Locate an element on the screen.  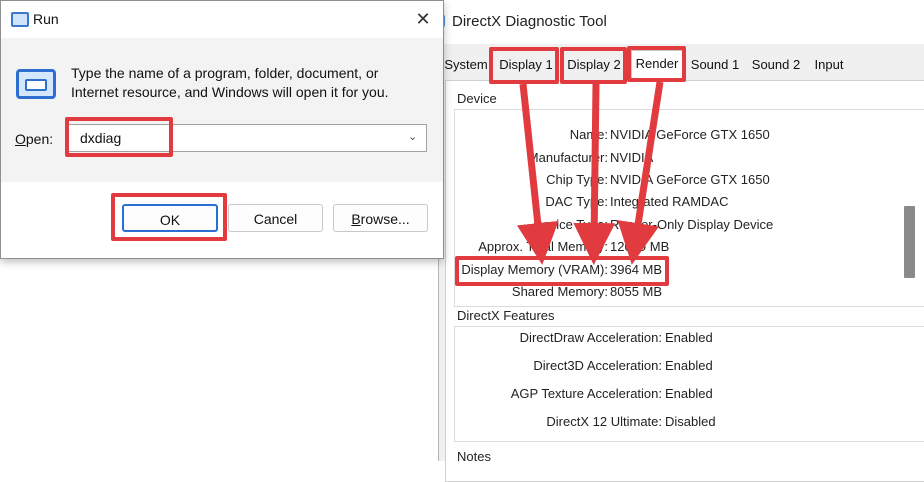
cancel-button: Cancel is located at coordinates (275, 218).